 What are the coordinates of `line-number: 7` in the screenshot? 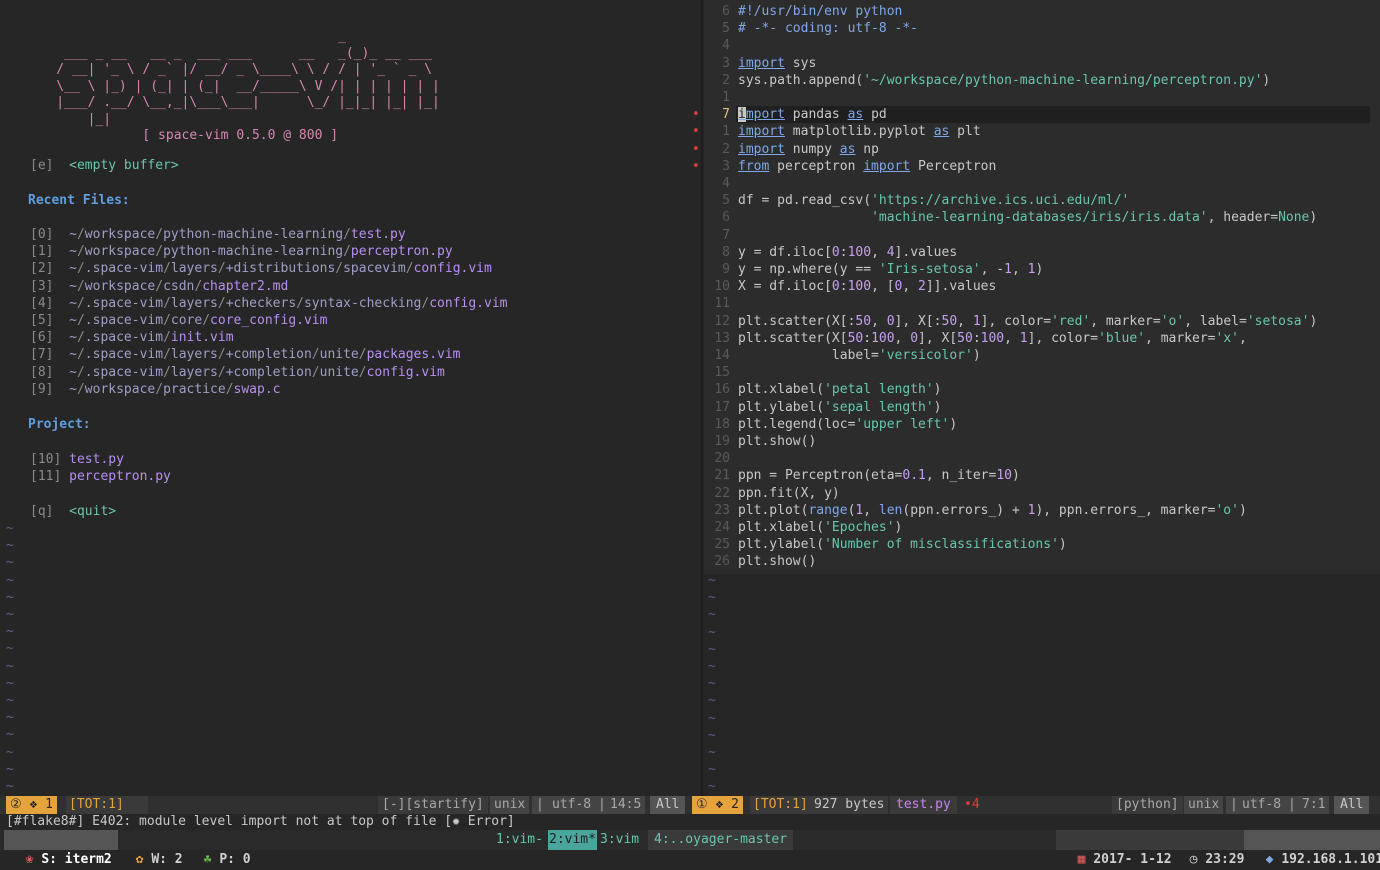 It's located at (726, 235).